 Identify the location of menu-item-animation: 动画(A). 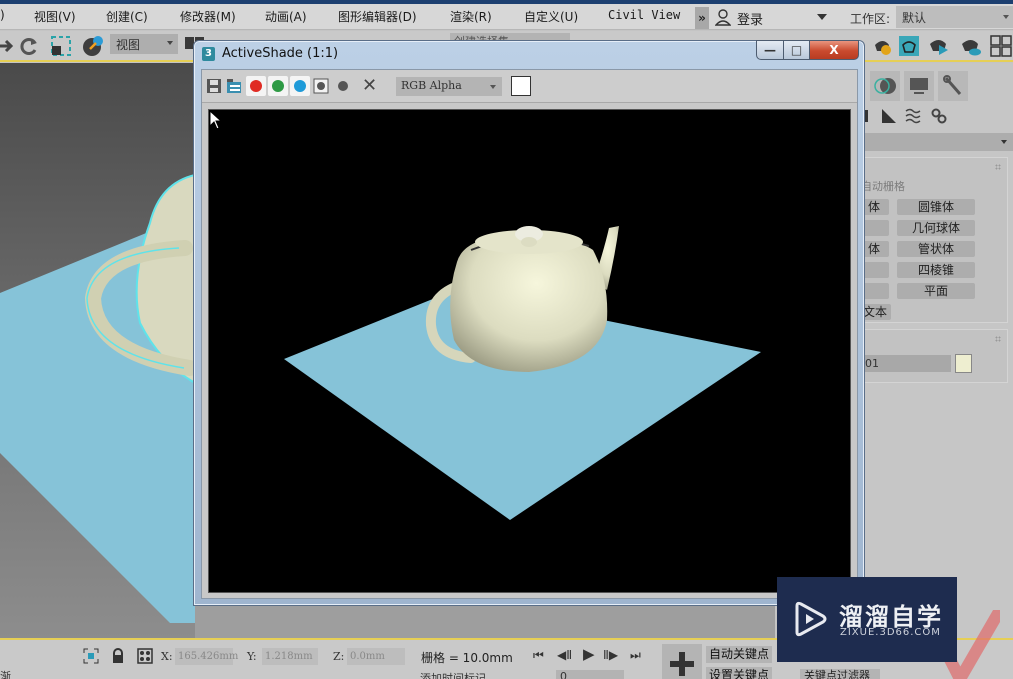
(286, 16).